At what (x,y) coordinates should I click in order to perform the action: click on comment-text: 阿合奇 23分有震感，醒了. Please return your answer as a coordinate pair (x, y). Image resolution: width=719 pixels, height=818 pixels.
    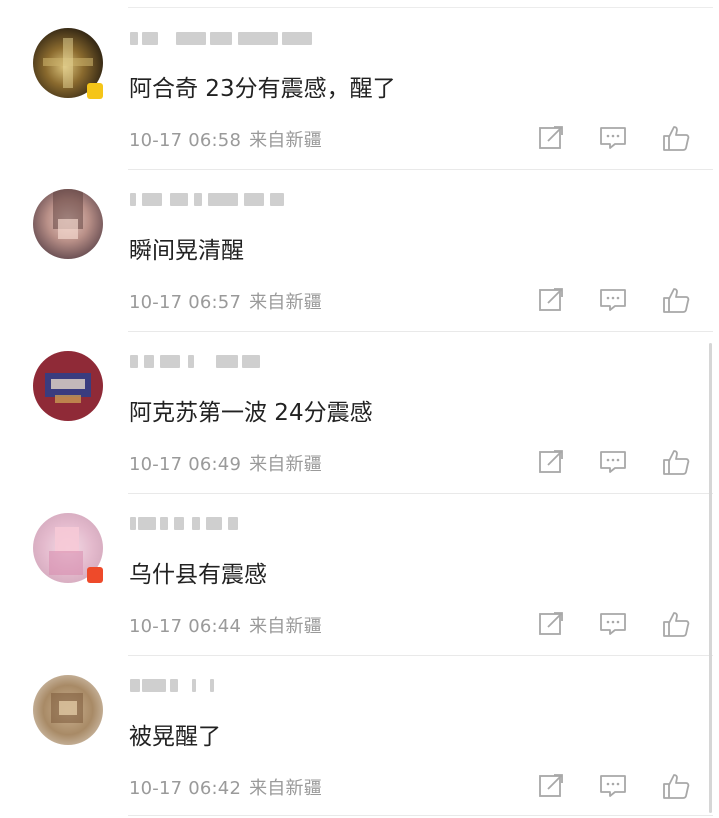
    Looking at the image, I should click on (262, 89).